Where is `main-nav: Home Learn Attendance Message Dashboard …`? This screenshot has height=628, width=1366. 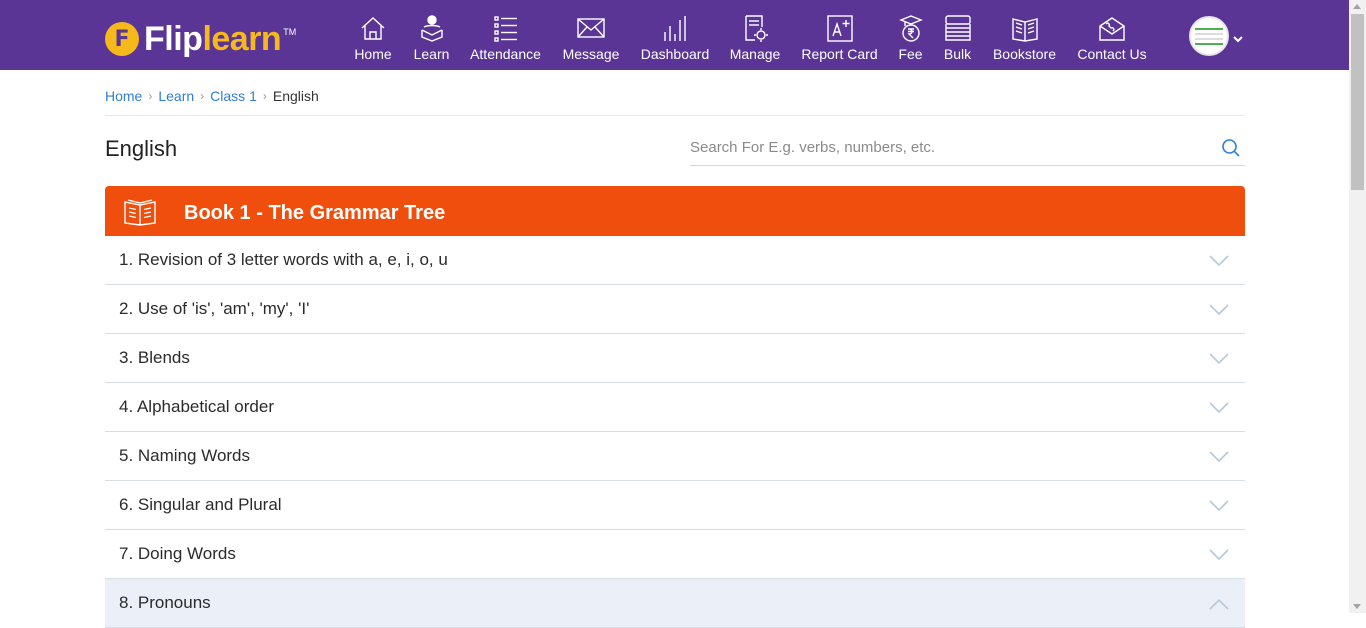
main-nav: Home Learn Attendance Message Dashboard … is located at coordinates (750, 38).